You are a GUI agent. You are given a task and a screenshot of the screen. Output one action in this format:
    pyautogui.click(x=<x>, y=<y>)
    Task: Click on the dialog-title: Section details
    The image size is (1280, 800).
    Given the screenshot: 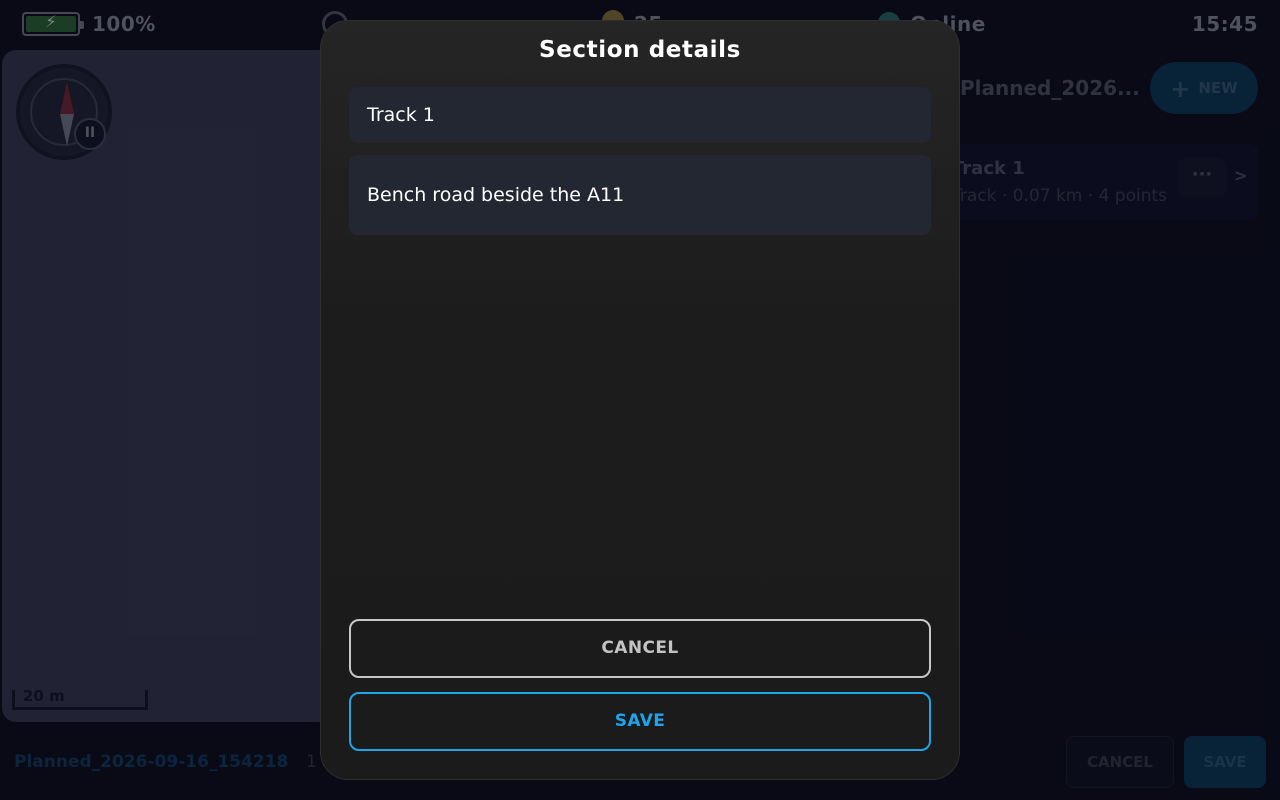 What is the action you would take?
    pyautogui.click(x=640, y=50)
    